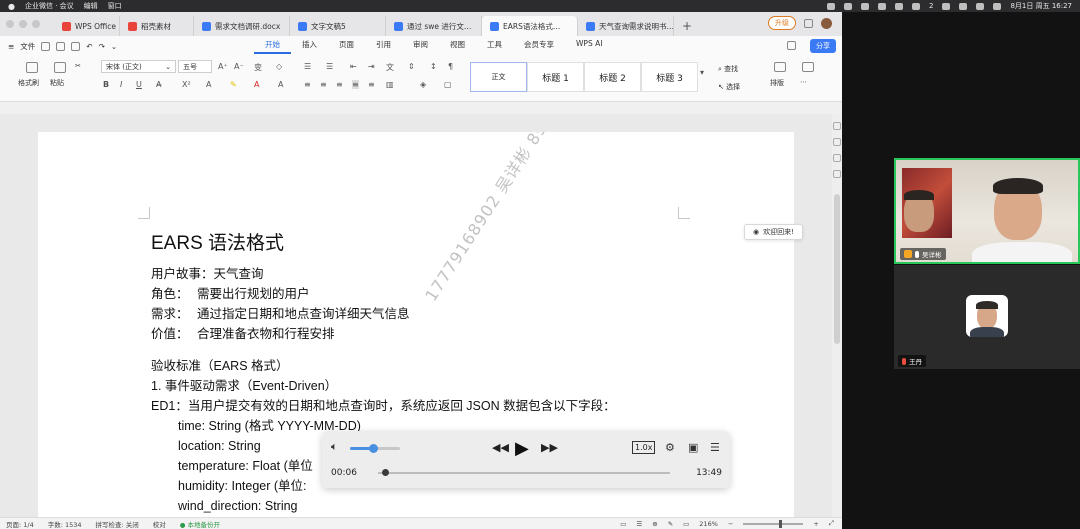 The height and width of the screenshot is (529, 1080). What do you see at coordinates (987, 317) in the screenshot?
I see `participant-tile: 王丹` at bounding box center [987, 317].